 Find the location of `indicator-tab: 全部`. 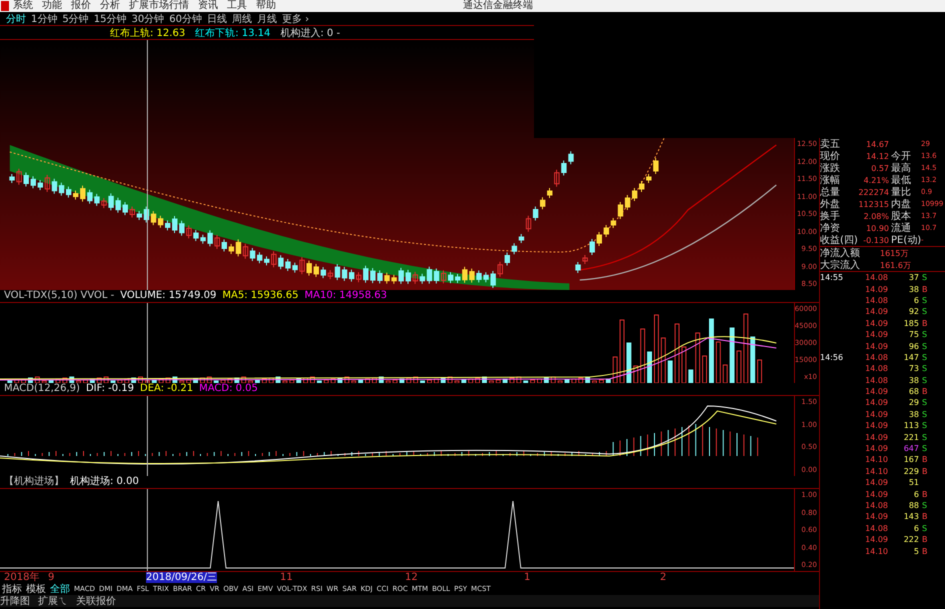

indicator-tab: 全部 is located at coordinates (60, 589).